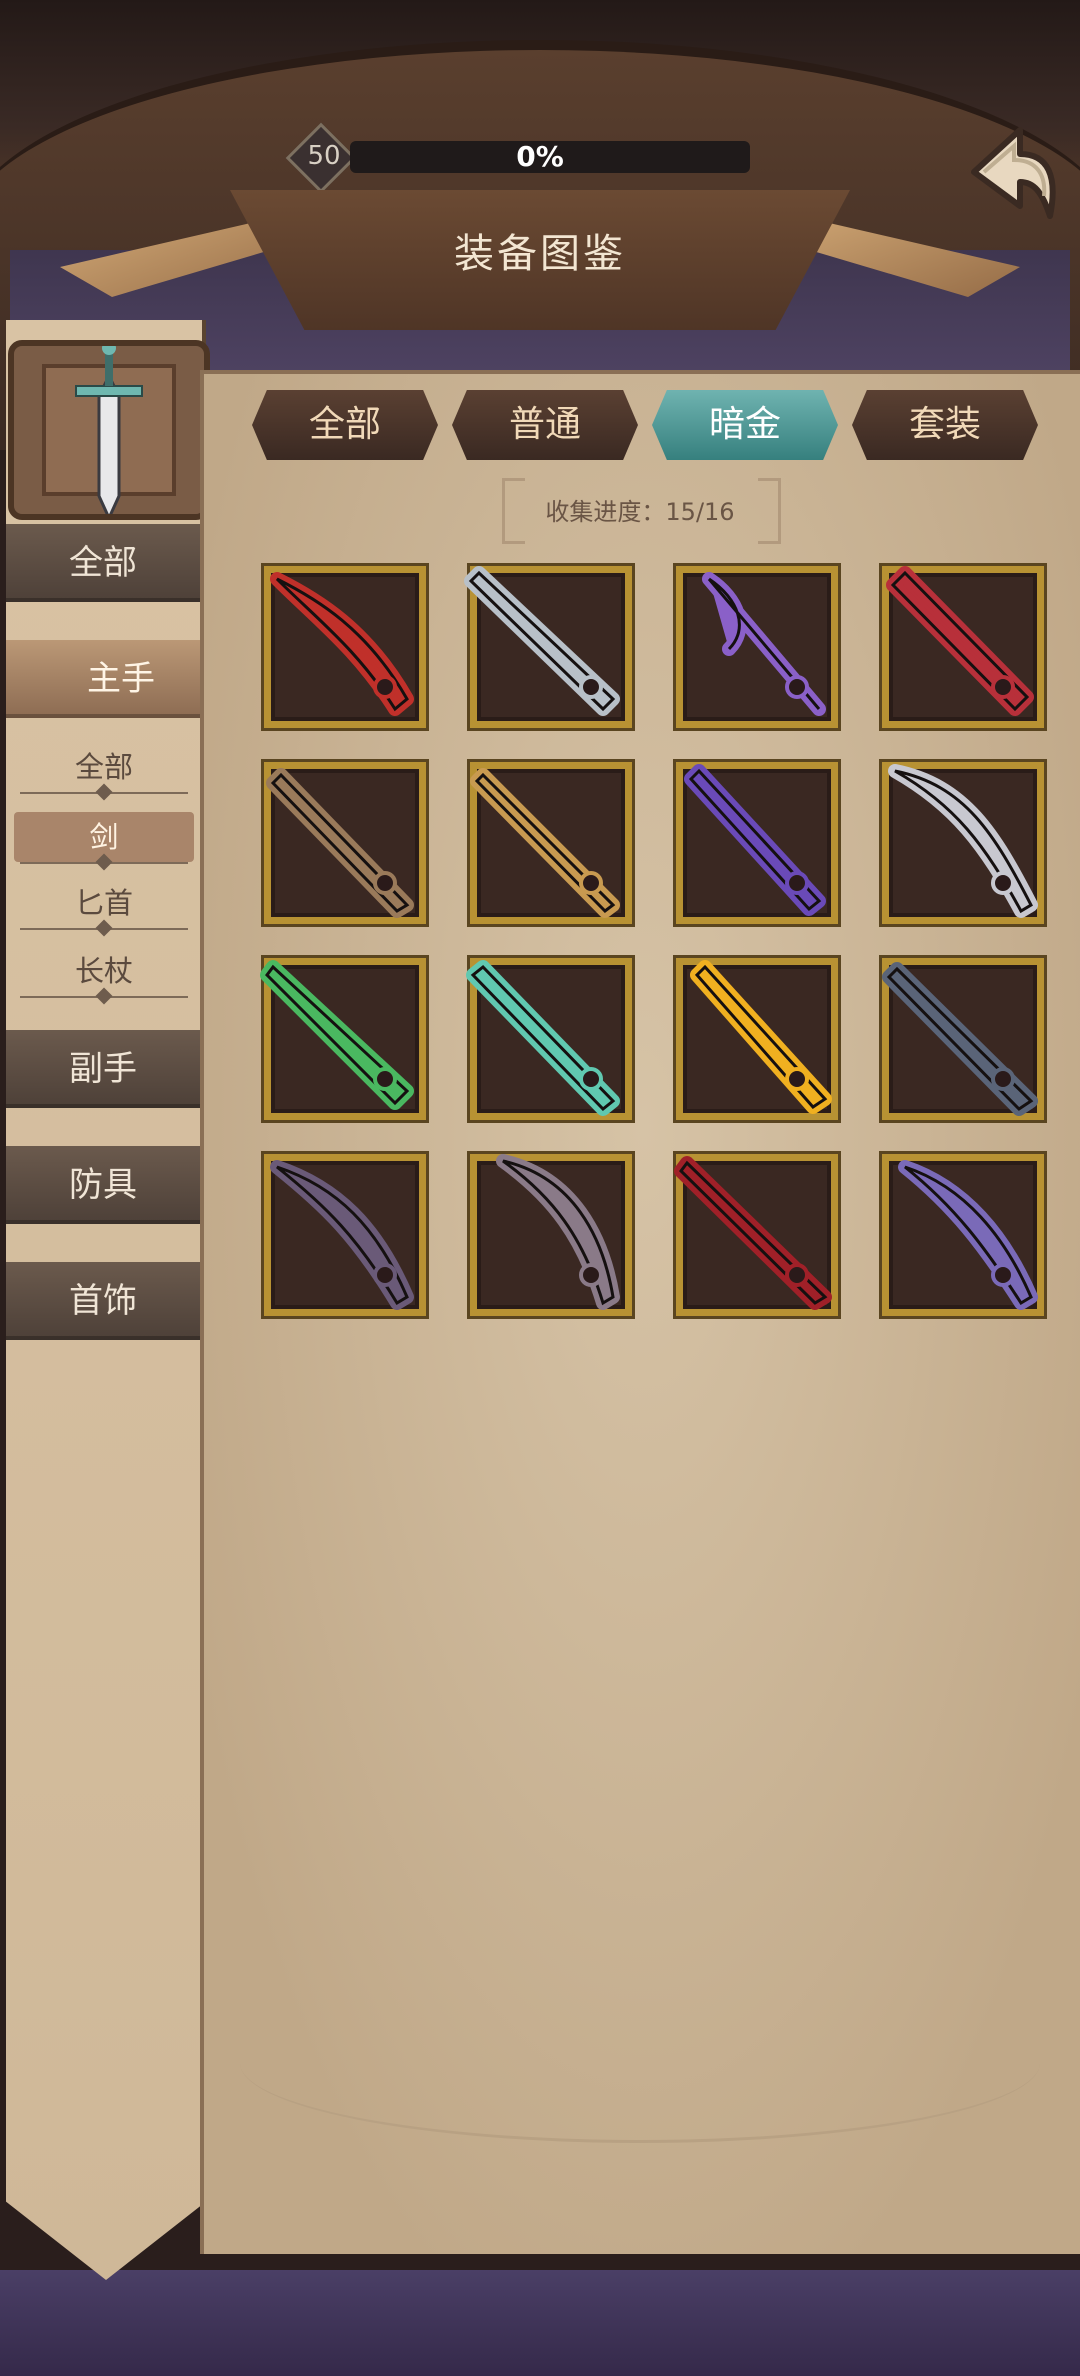 This screenshot has height=2376, width=1080. What do you see at coordinates (745, 425) in the screenshot?
I see `tab-dark-gold: 暗金` at bounding box center [745, 425].